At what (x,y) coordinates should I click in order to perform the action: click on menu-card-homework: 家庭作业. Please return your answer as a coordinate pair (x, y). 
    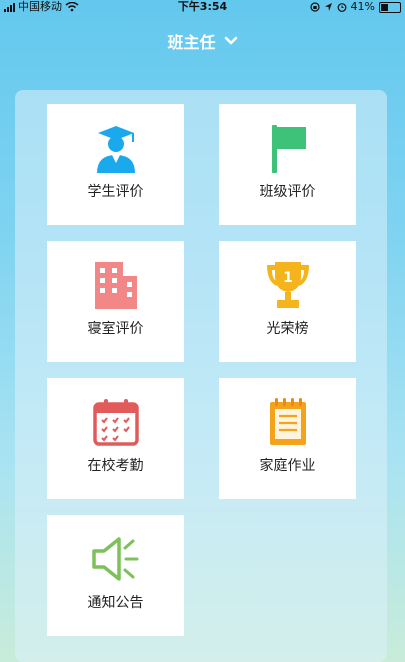
    Looking at the image, I should click on (287, 438).